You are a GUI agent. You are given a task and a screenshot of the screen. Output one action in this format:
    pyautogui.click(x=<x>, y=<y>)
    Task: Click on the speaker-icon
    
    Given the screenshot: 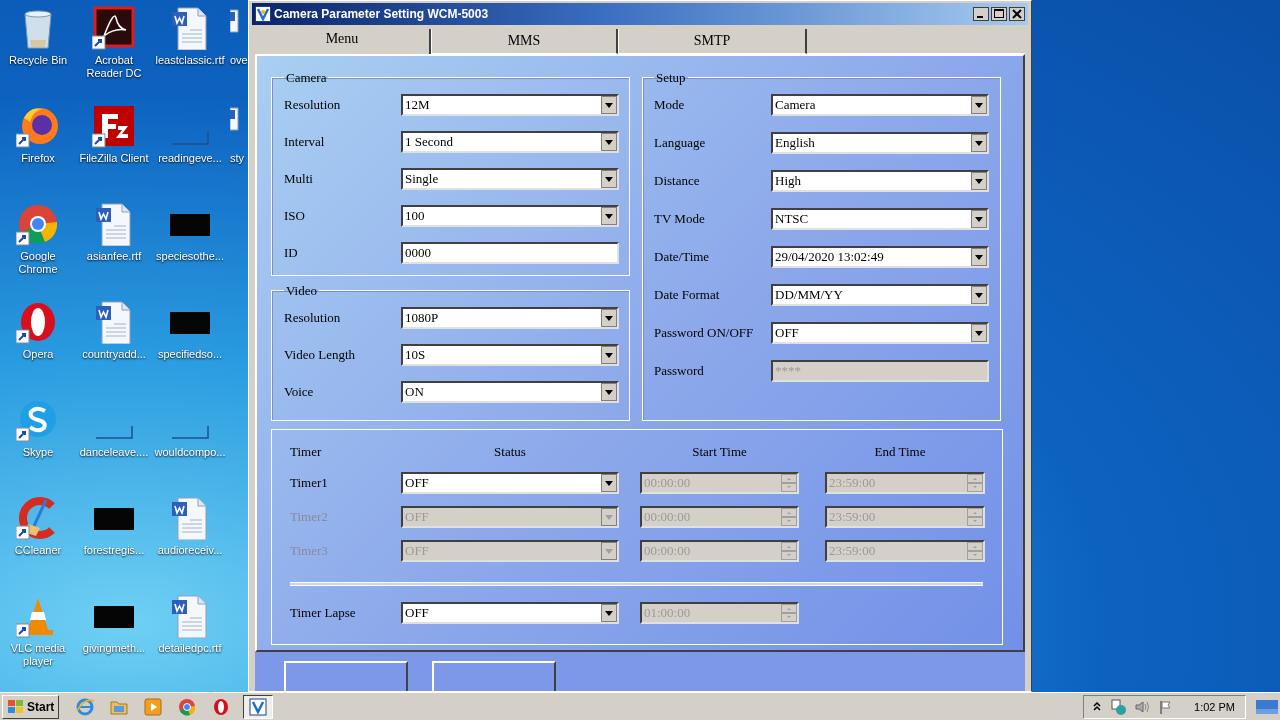 What is the action you would take?
    pyautogui.click(x=1142, y=706)
    